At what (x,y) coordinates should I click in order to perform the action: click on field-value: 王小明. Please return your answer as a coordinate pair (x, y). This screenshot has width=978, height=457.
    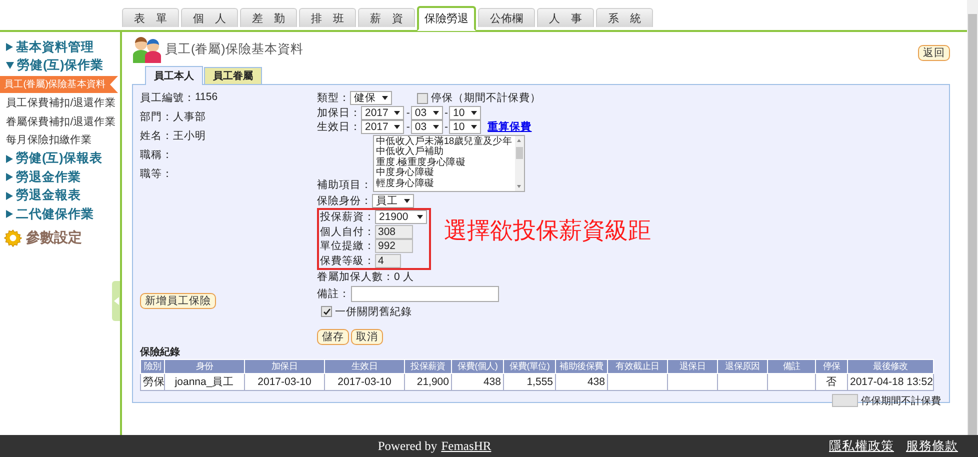
    Looking at the image, I should click on (189, 136).